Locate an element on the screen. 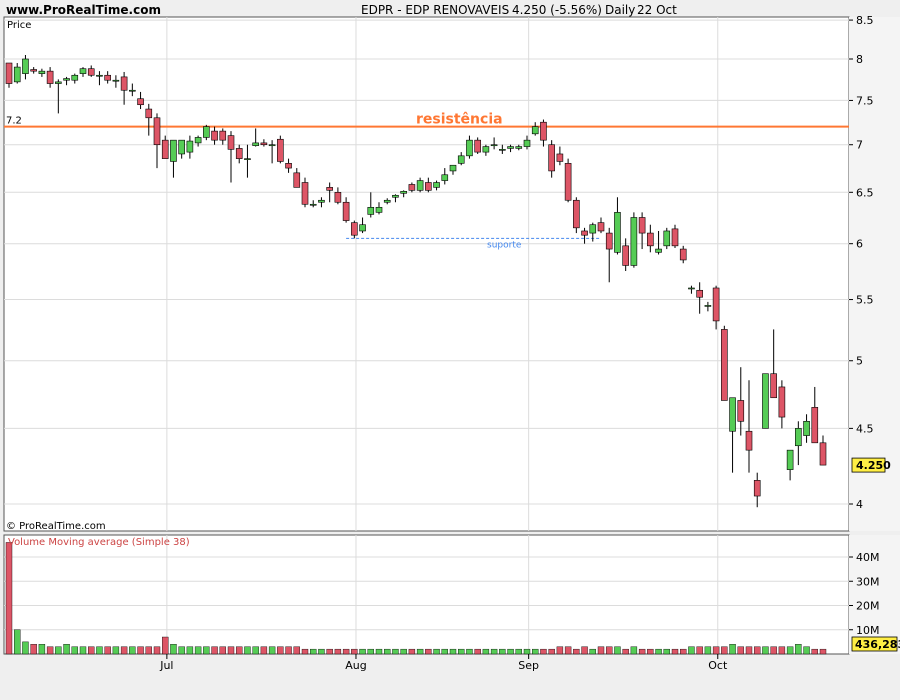  symbol-name: EDPR - EDP RENOVAVEIS is located at coordinates (435, 10).